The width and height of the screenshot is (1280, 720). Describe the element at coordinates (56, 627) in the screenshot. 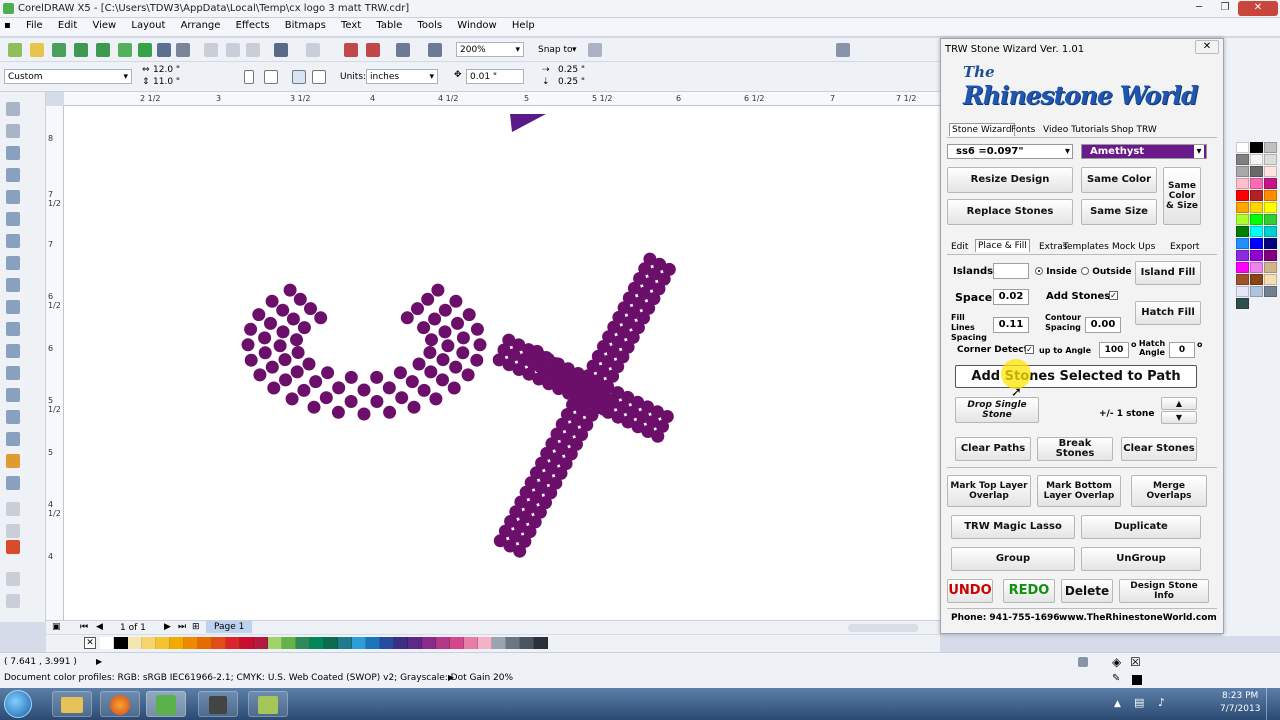

I see `fit-page-icon: ▣` at that location.